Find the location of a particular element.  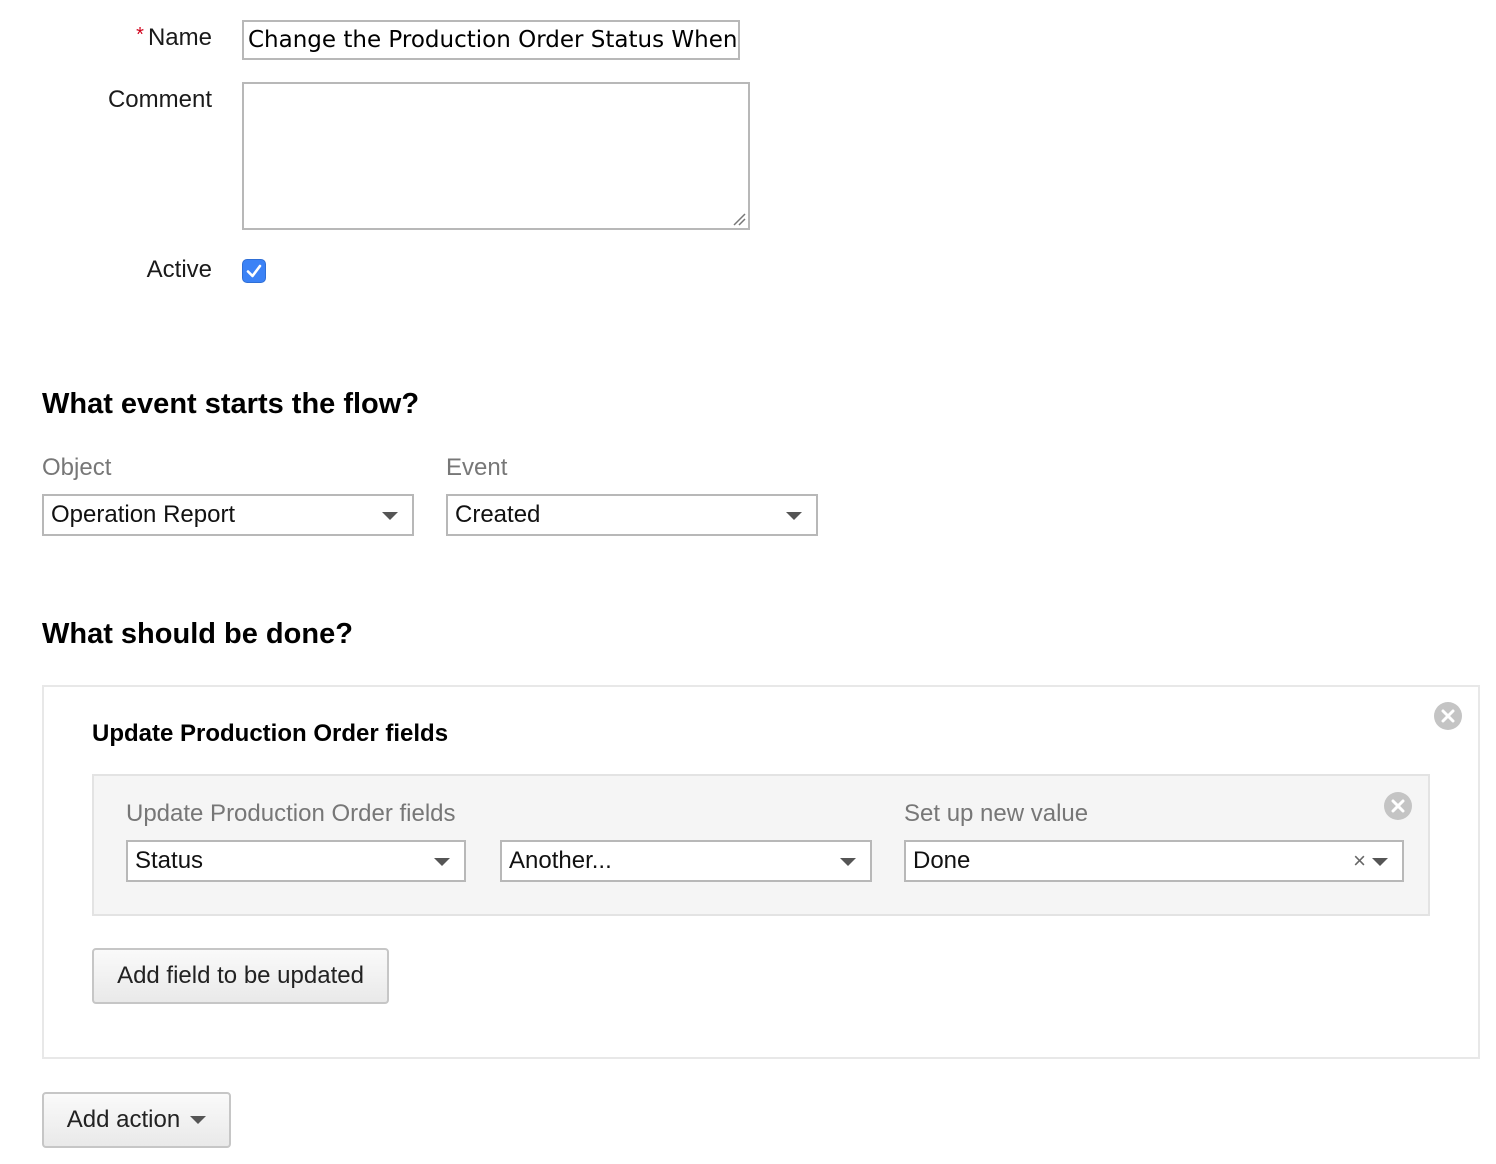

resize-grip-icon is located at coordinates (739, 219).